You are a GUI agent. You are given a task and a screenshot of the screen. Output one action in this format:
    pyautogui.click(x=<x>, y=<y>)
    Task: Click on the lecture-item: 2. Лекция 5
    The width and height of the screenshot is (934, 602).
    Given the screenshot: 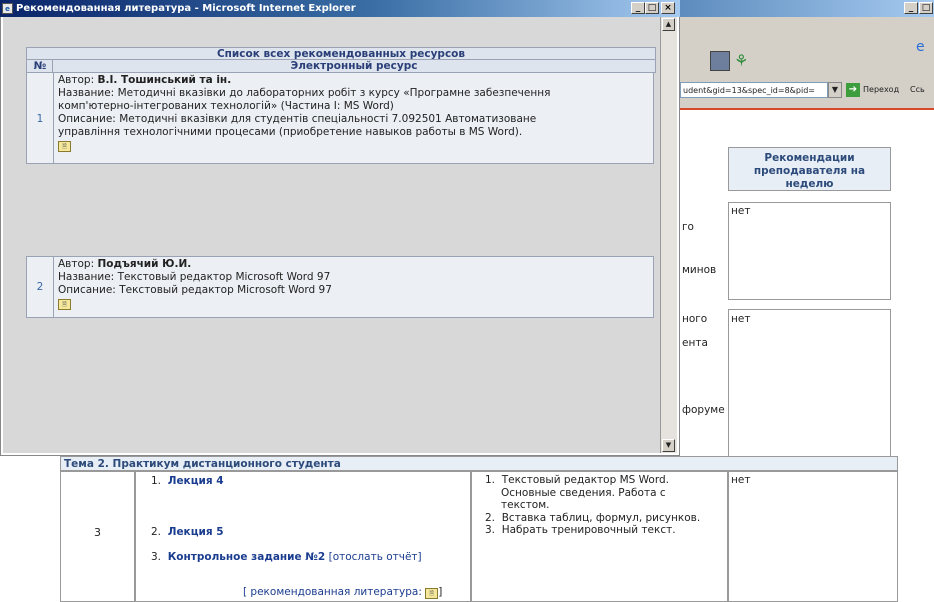 What is the action you would take?
    pyautogui.click(x=187, y=532)
    